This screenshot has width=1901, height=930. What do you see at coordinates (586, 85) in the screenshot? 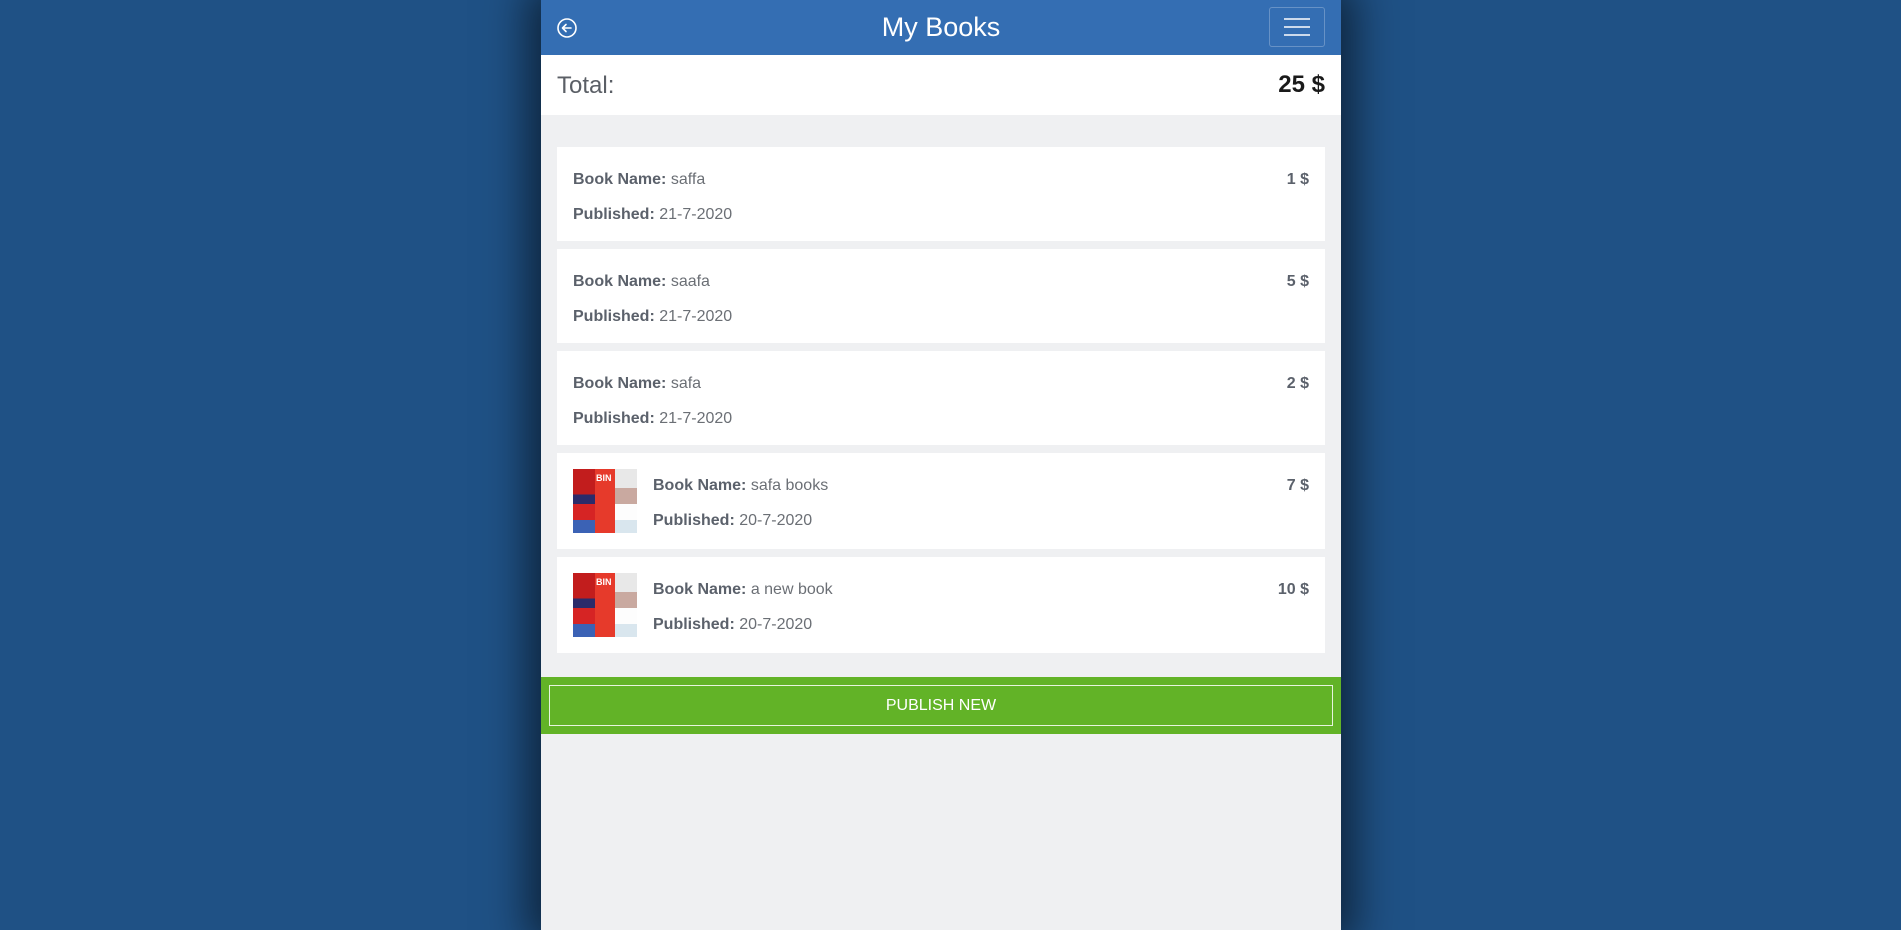
I see `total-label: Total:` at bounding box center [586, 85].